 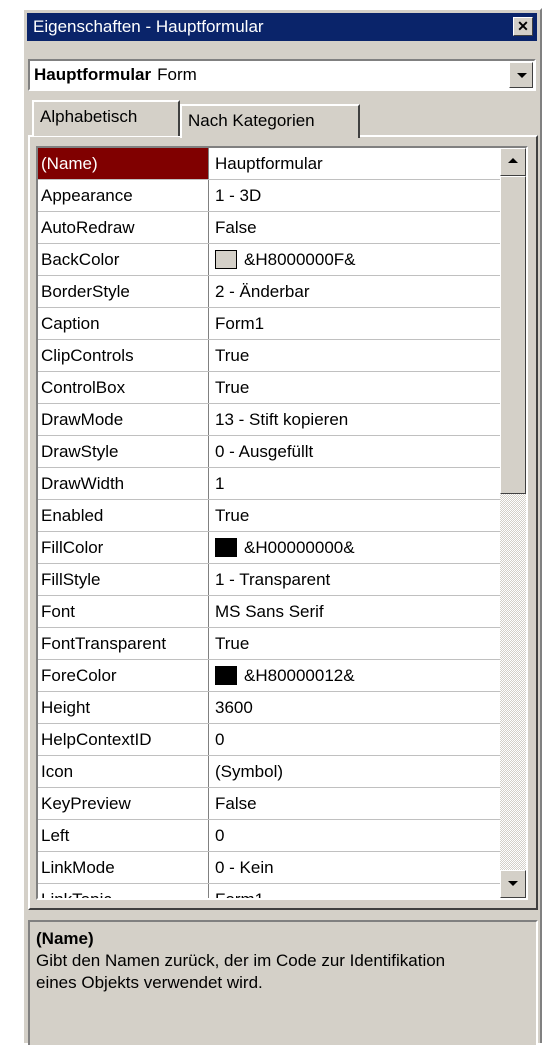 What do you see at coordinates (513, 523) in the screenshot?
I see `vertical-scrollbar` at bounding box center [513, 523].